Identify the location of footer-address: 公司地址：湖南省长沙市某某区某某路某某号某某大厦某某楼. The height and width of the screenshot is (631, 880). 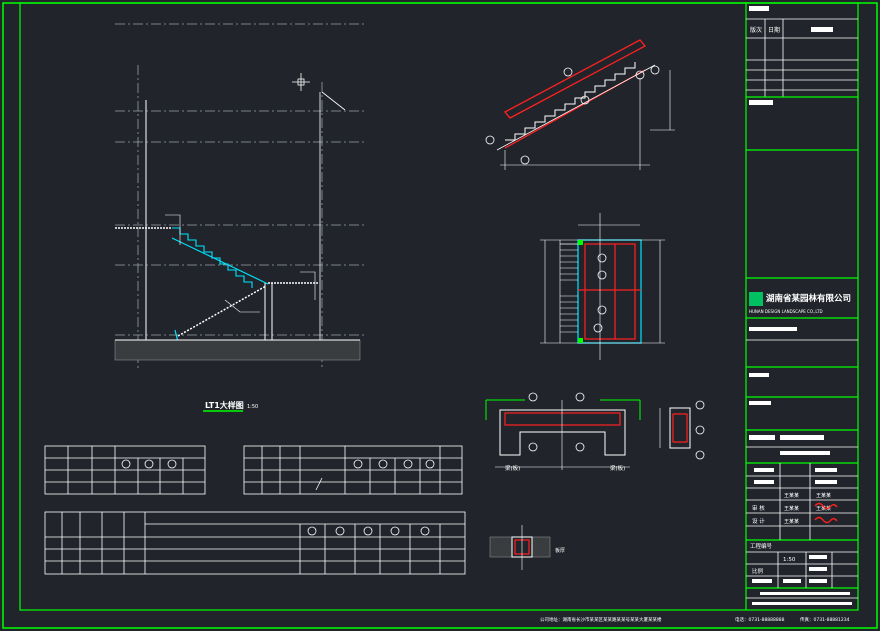
(601, 619).